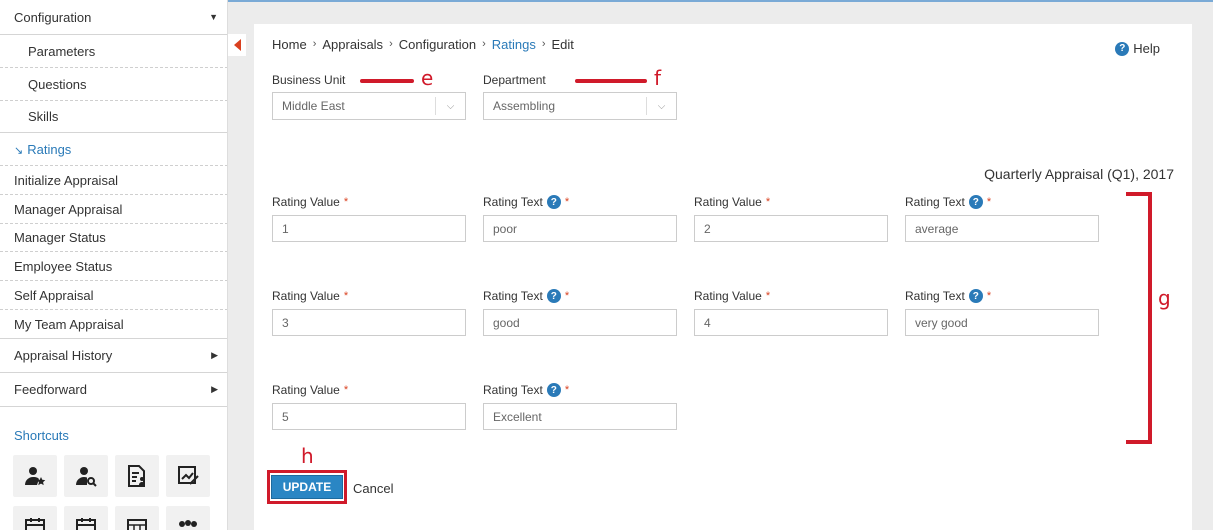 Image resolution: width=1213 pixels, height=530 pixels. Describe the element at coordinates (50, 389) in the screenshot. I see `sidebar-item-label: Feedforward` at that location.